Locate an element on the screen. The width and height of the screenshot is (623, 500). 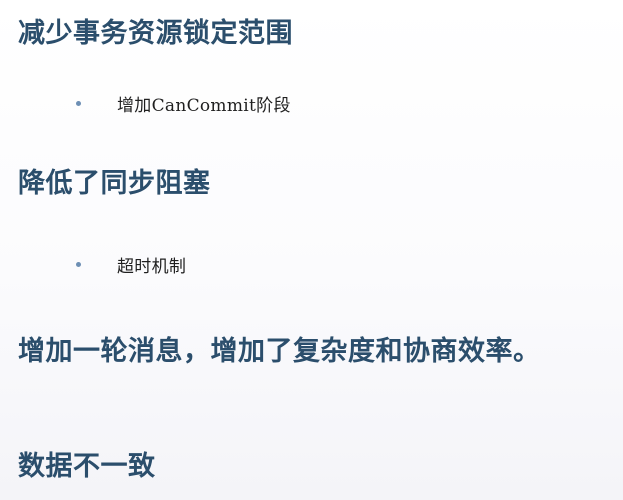
heading-reduce-blocking: 降低了同步阻塞 is located at coordinates (114, 183).